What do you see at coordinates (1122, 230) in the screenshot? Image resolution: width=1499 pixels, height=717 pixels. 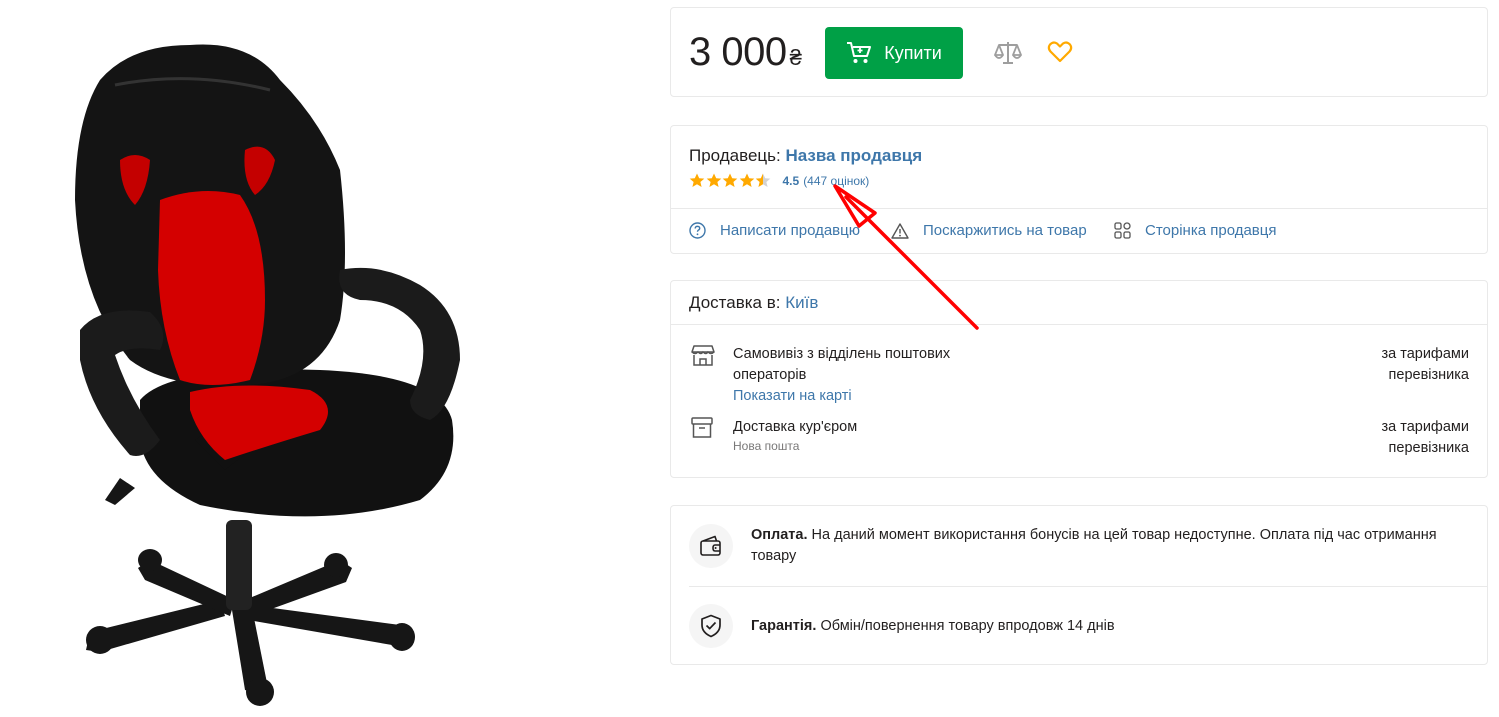 I see `grid-icon` at bounding box center [1122, 230].